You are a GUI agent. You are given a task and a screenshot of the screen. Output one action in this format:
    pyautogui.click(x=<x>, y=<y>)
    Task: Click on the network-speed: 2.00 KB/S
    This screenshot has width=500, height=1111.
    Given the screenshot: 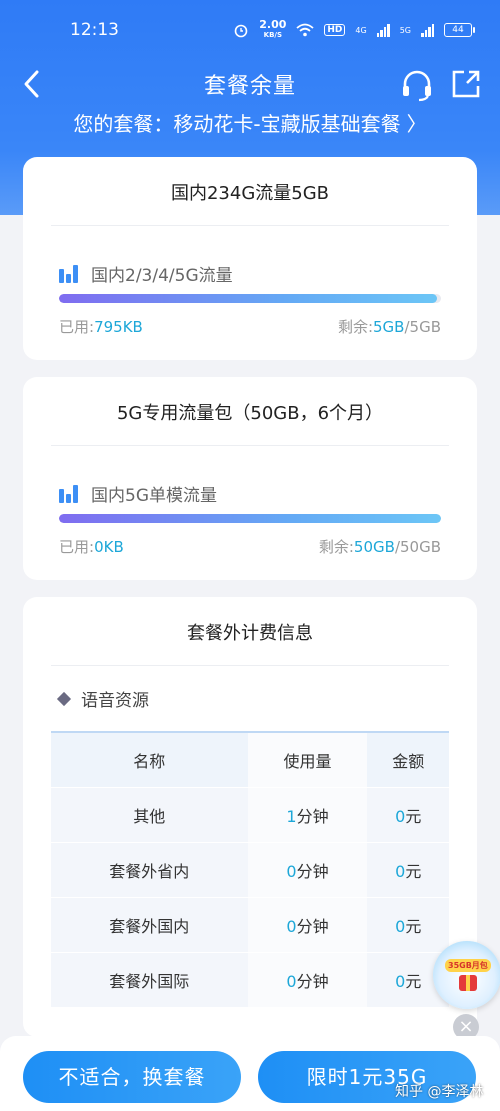 What is the action you would take?
    pyautogui.click(x=273, y=29)
    